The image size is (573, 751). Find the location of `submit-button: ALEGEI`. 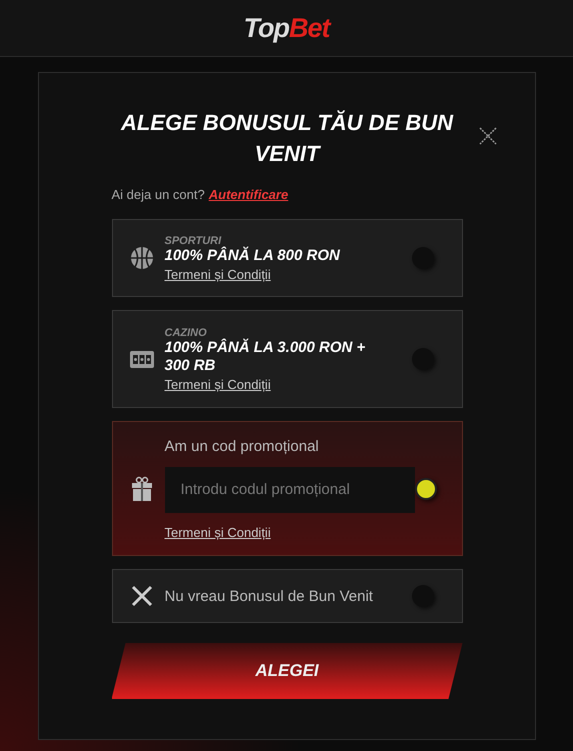

submit-button: ALEGEI is located at coordinates (287, 671).